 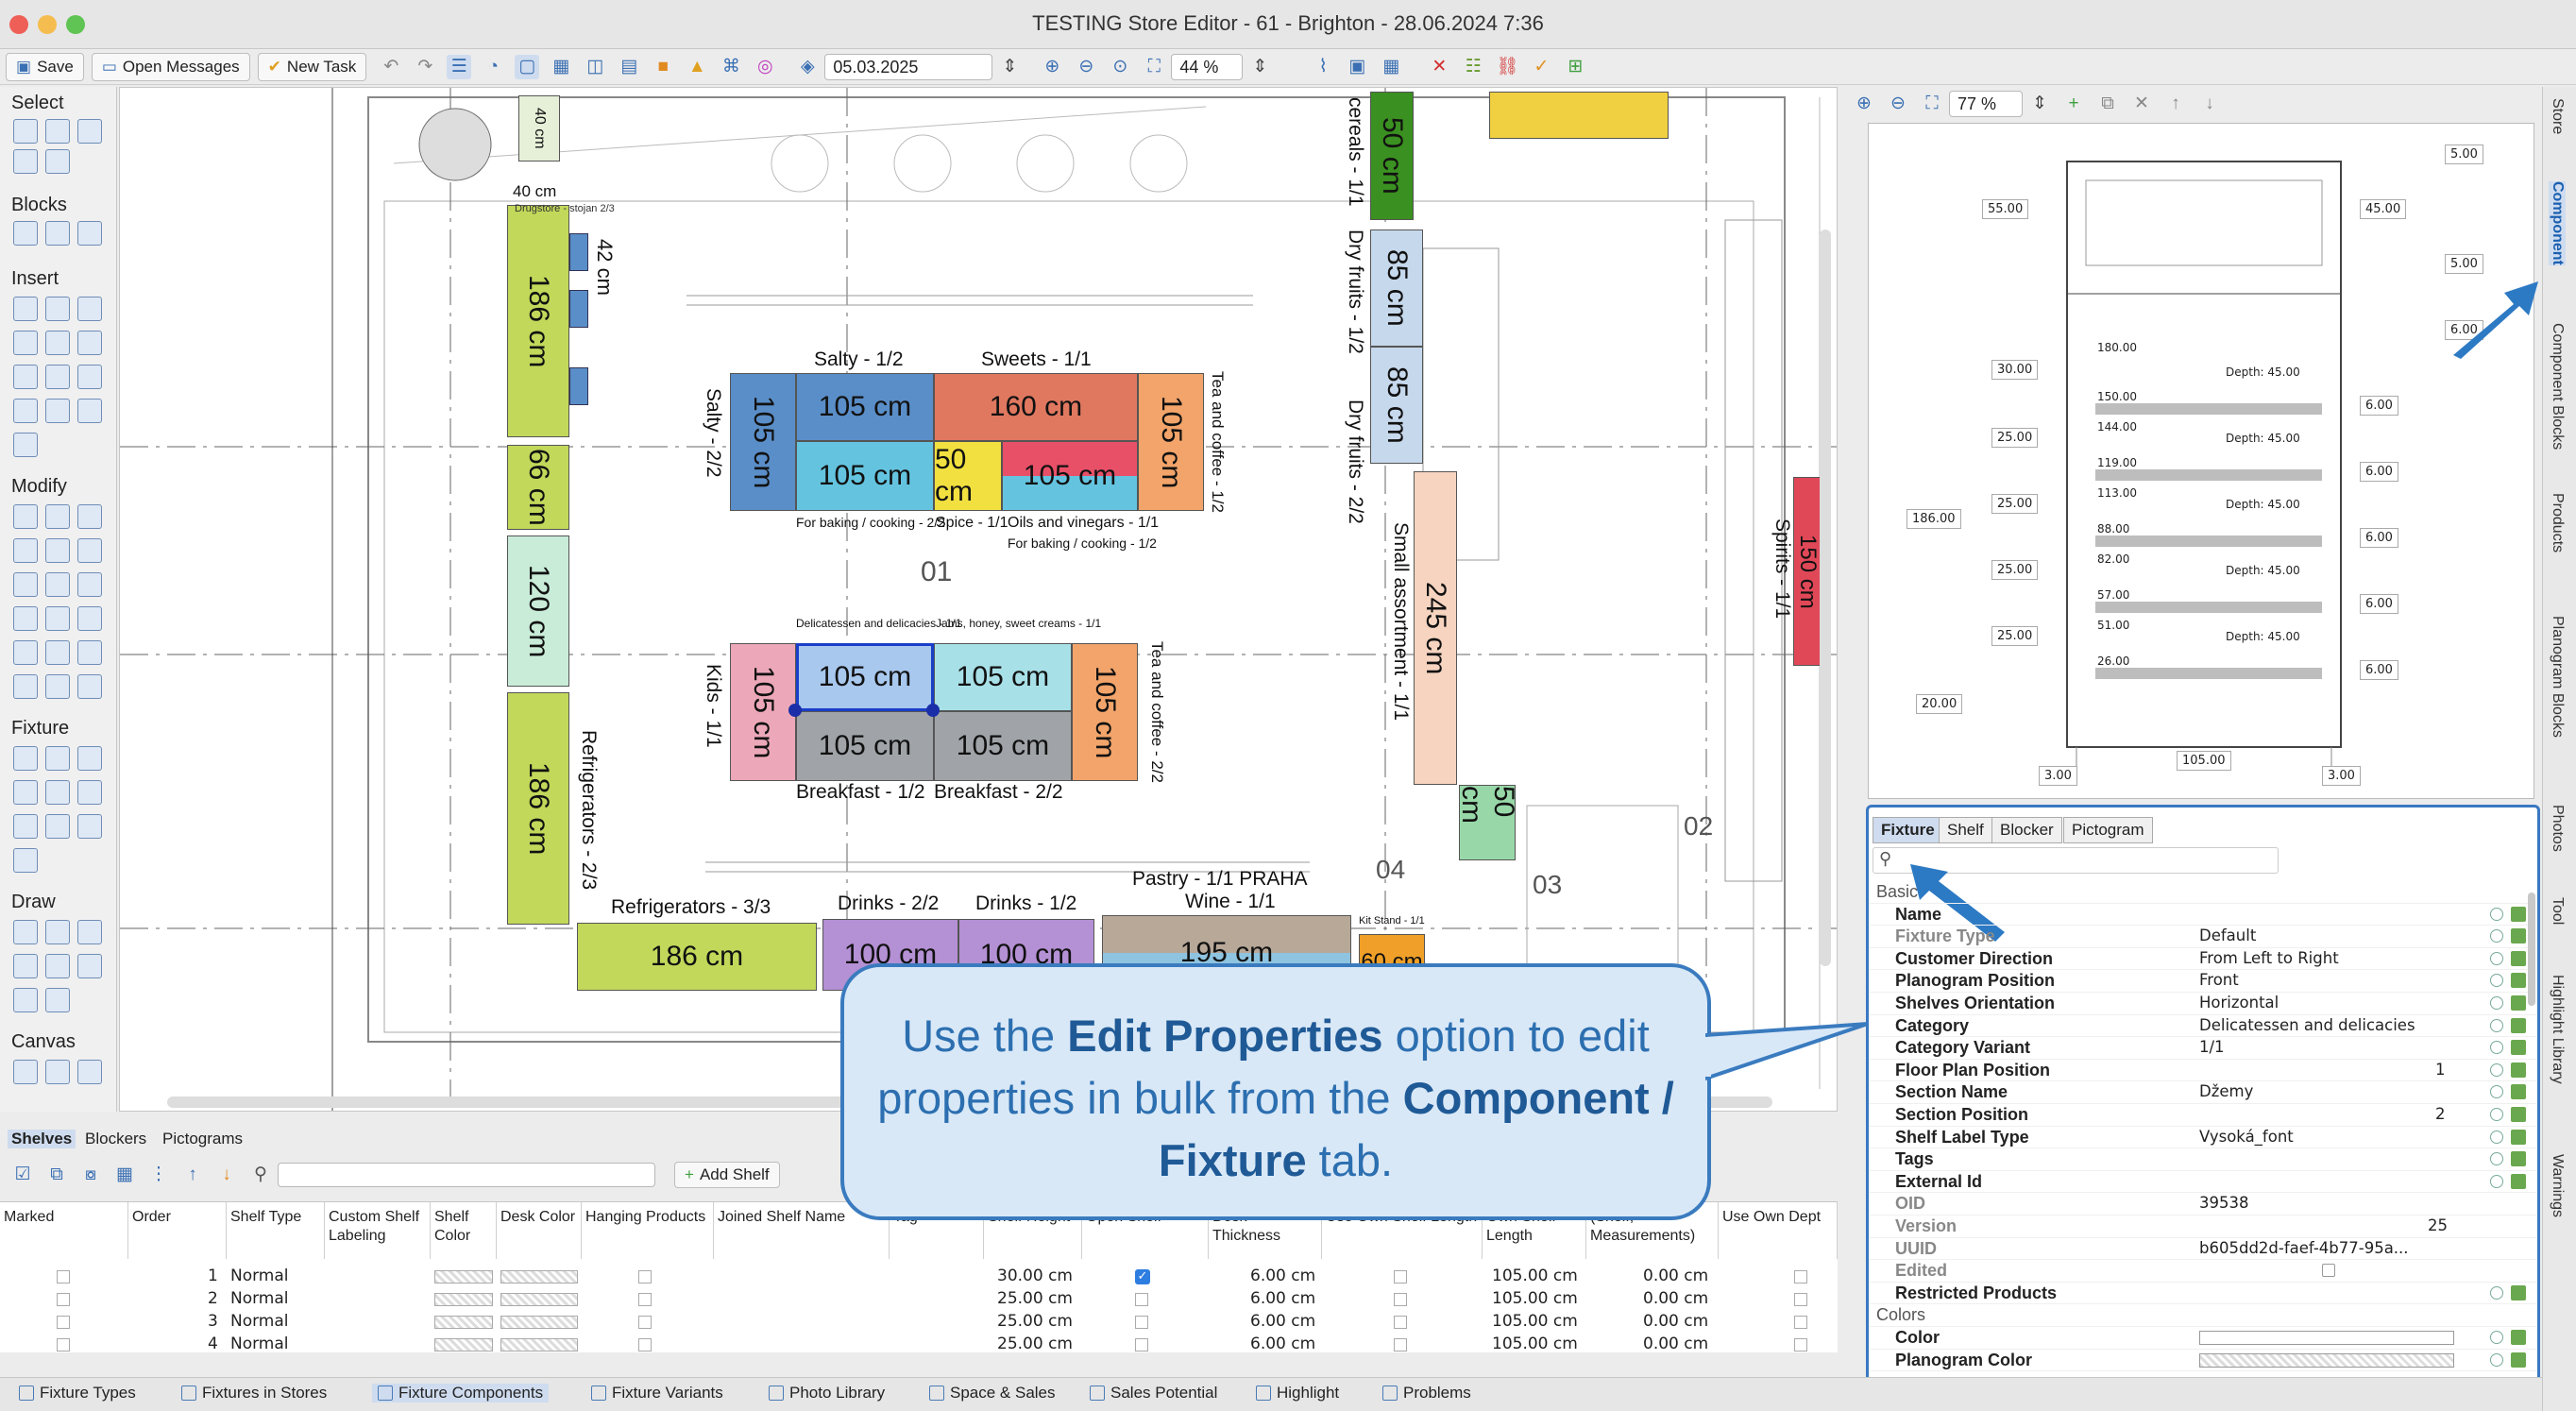 What do you see at coordinates (1391, 67) in the screenshot?
I see `calendar-icon: ▦` at bounding box center [1391, 67].